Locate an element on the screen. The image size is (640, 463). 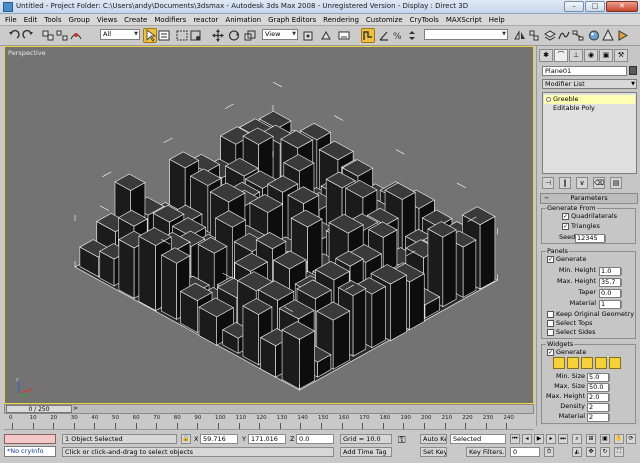
render-setup-icon is located at coordinates (608, 35).